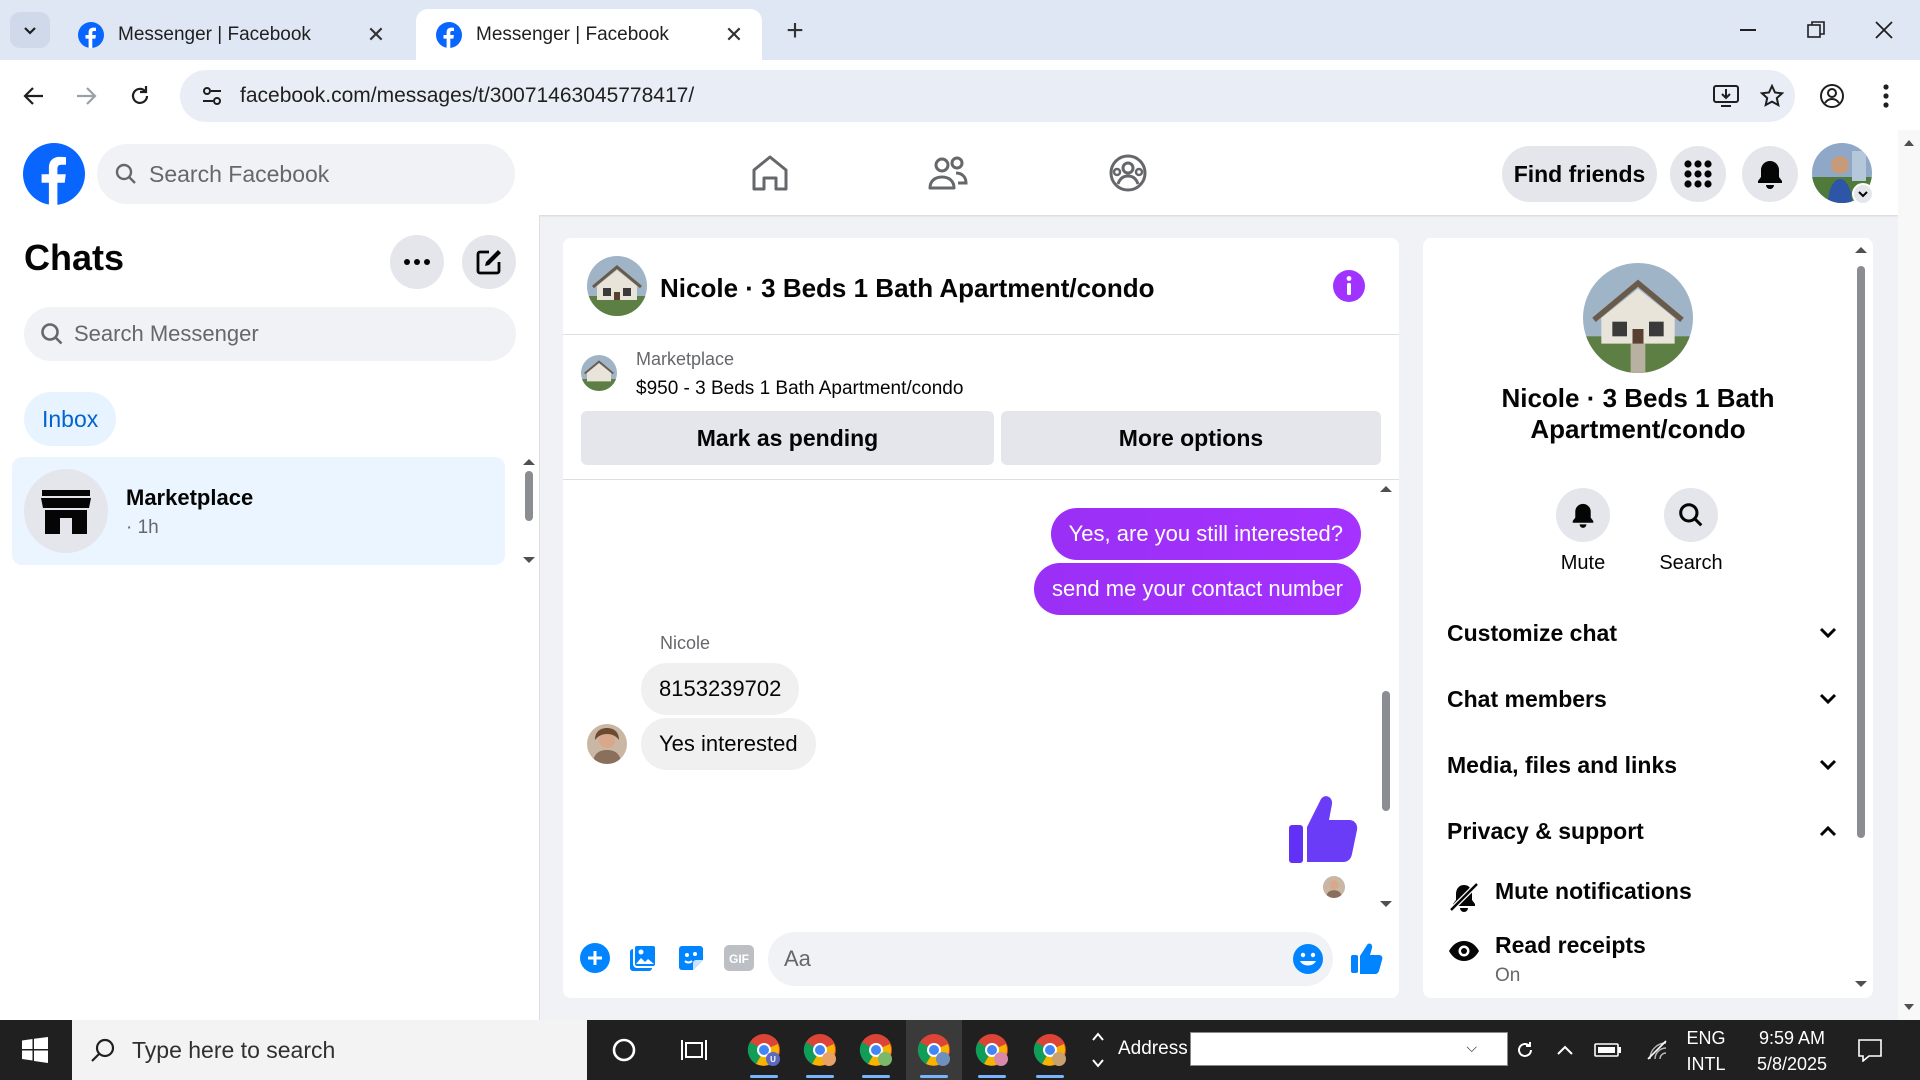  Describe the element at coordinates (35, 1050) in the screenshot. I see `start-button` at that location.